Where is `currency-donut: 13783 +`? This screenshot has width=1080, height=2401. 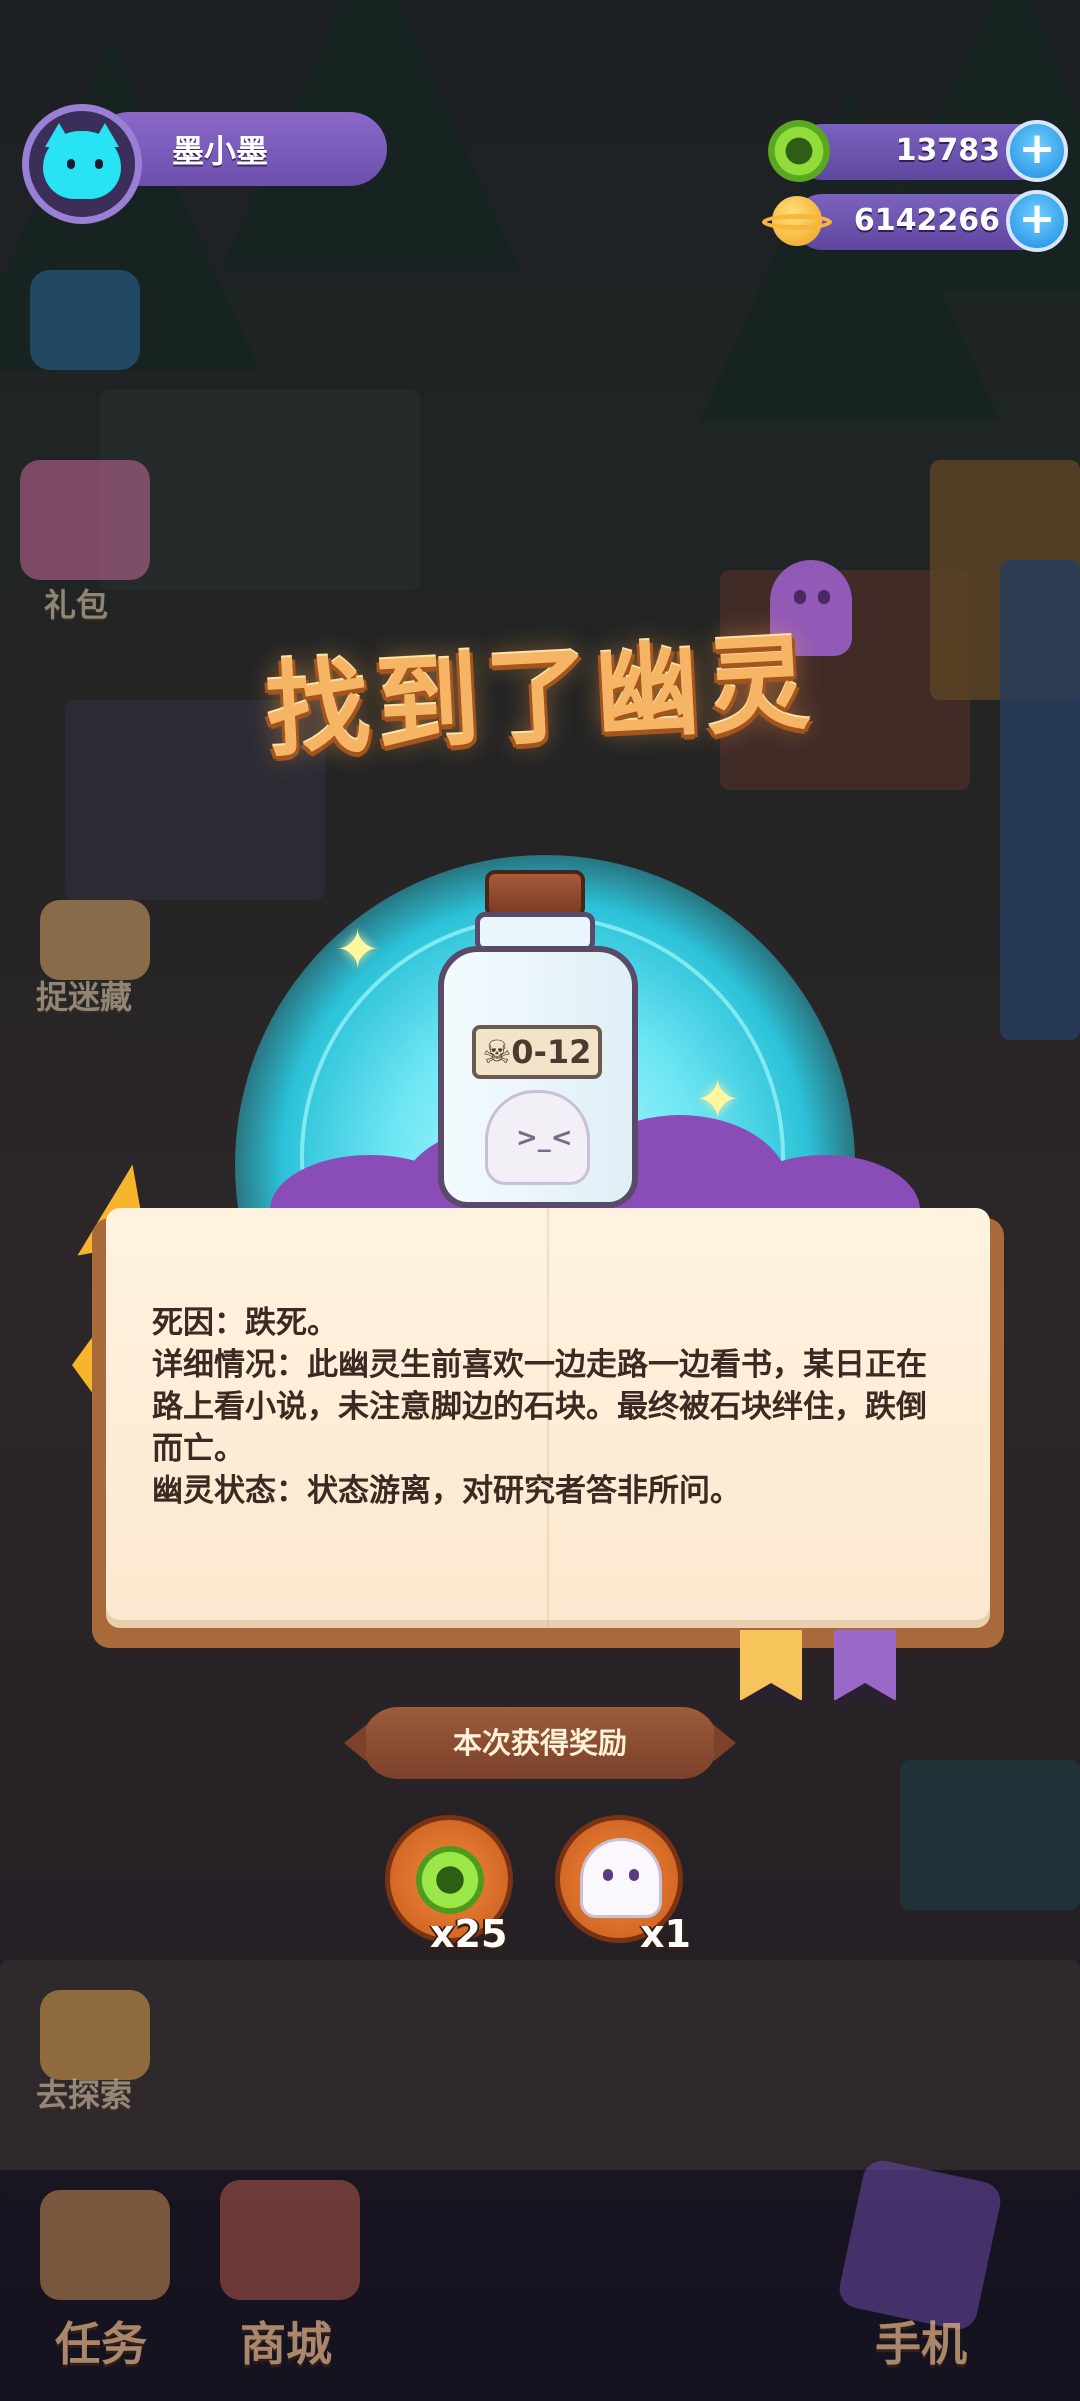
currency-donut: 13783 + is located at coordinates (918, 151).